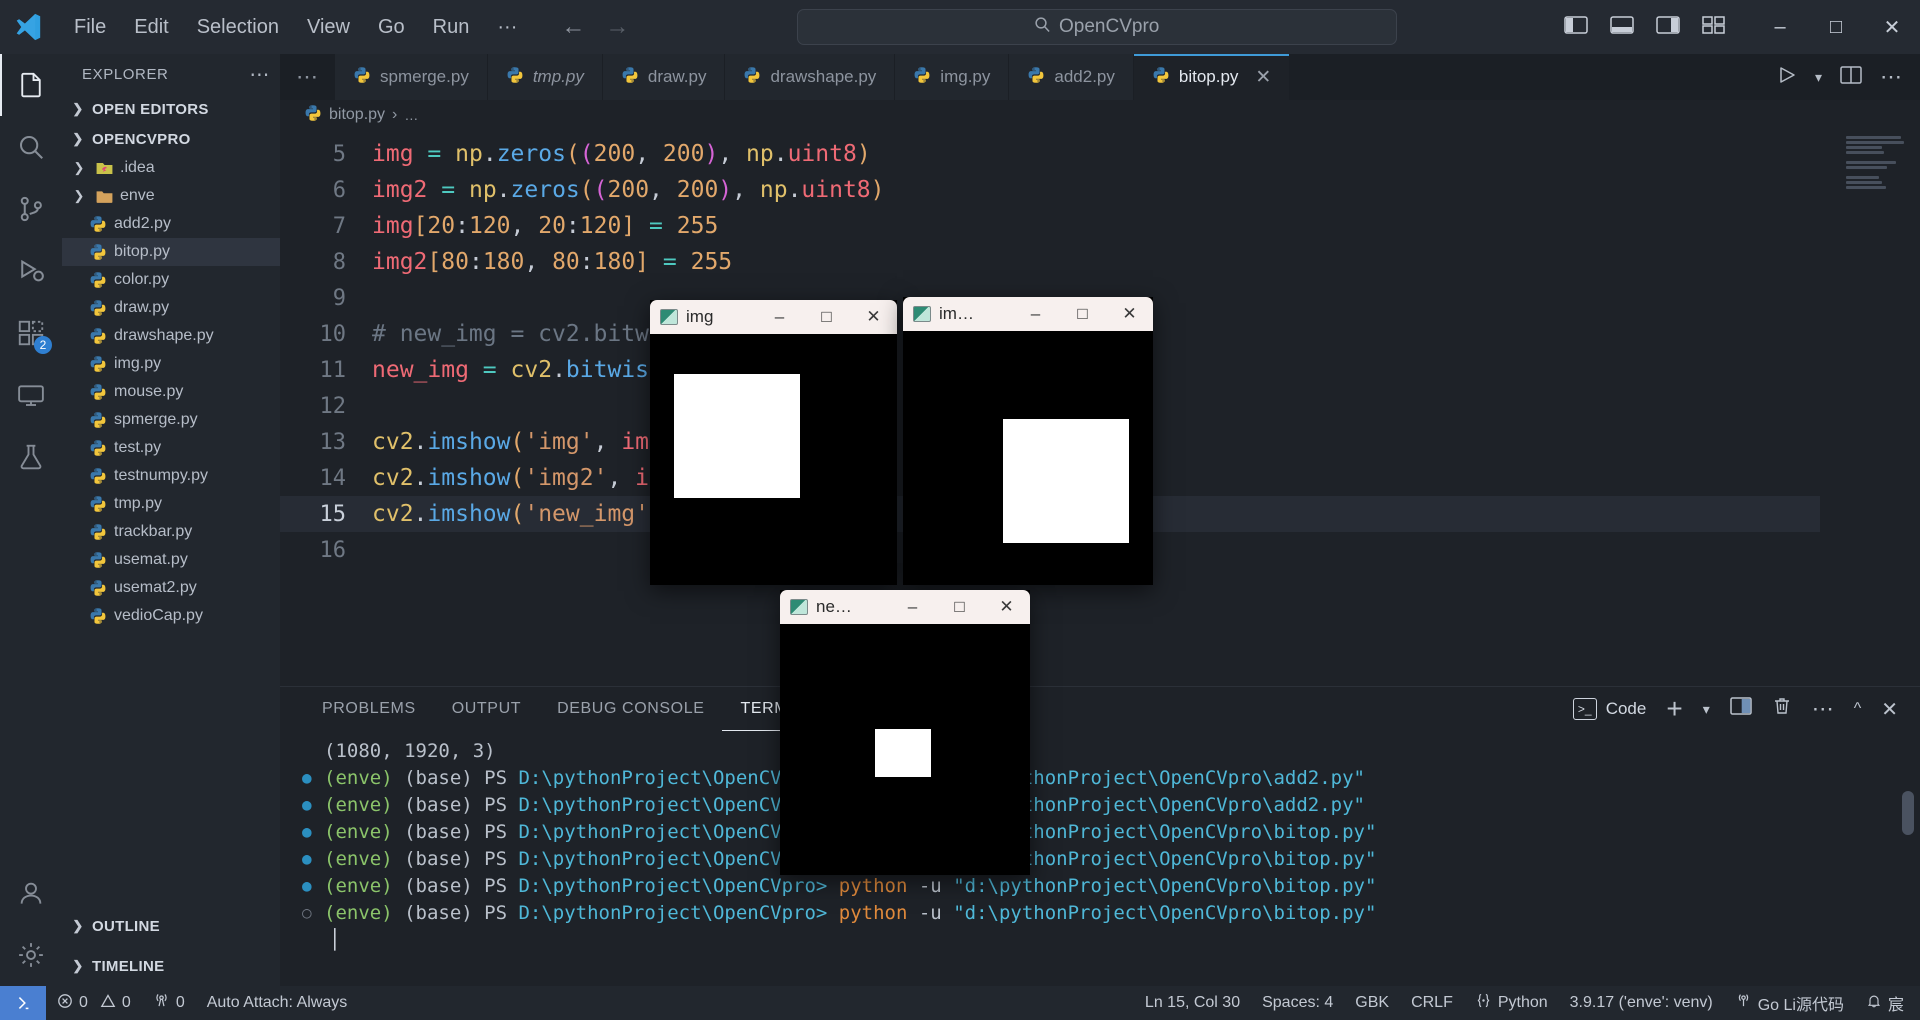 The image size is (1920, 1020). Describe the element at coordinates (630, 709) in the screenshot. I see `panel-tab-debug-console: DEBUG CONSOLE` at that location.